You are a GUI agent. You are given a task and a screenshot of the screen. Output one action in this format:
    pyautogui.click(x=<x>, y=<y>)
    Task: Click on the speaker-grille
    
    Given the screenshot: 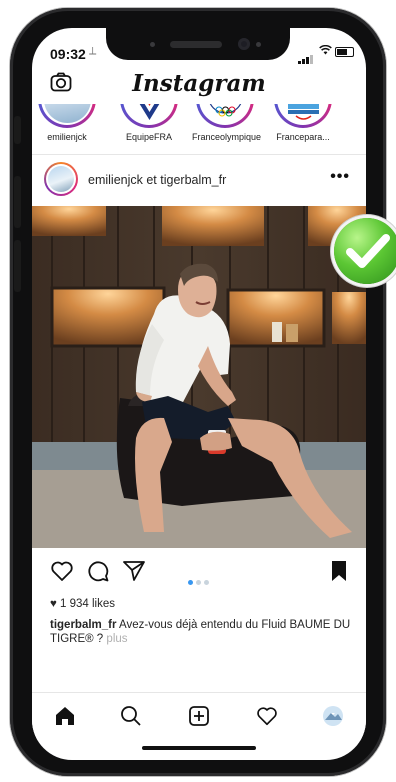 What is the action you would take?
    pyautogui.click(x=196, y=44)
    